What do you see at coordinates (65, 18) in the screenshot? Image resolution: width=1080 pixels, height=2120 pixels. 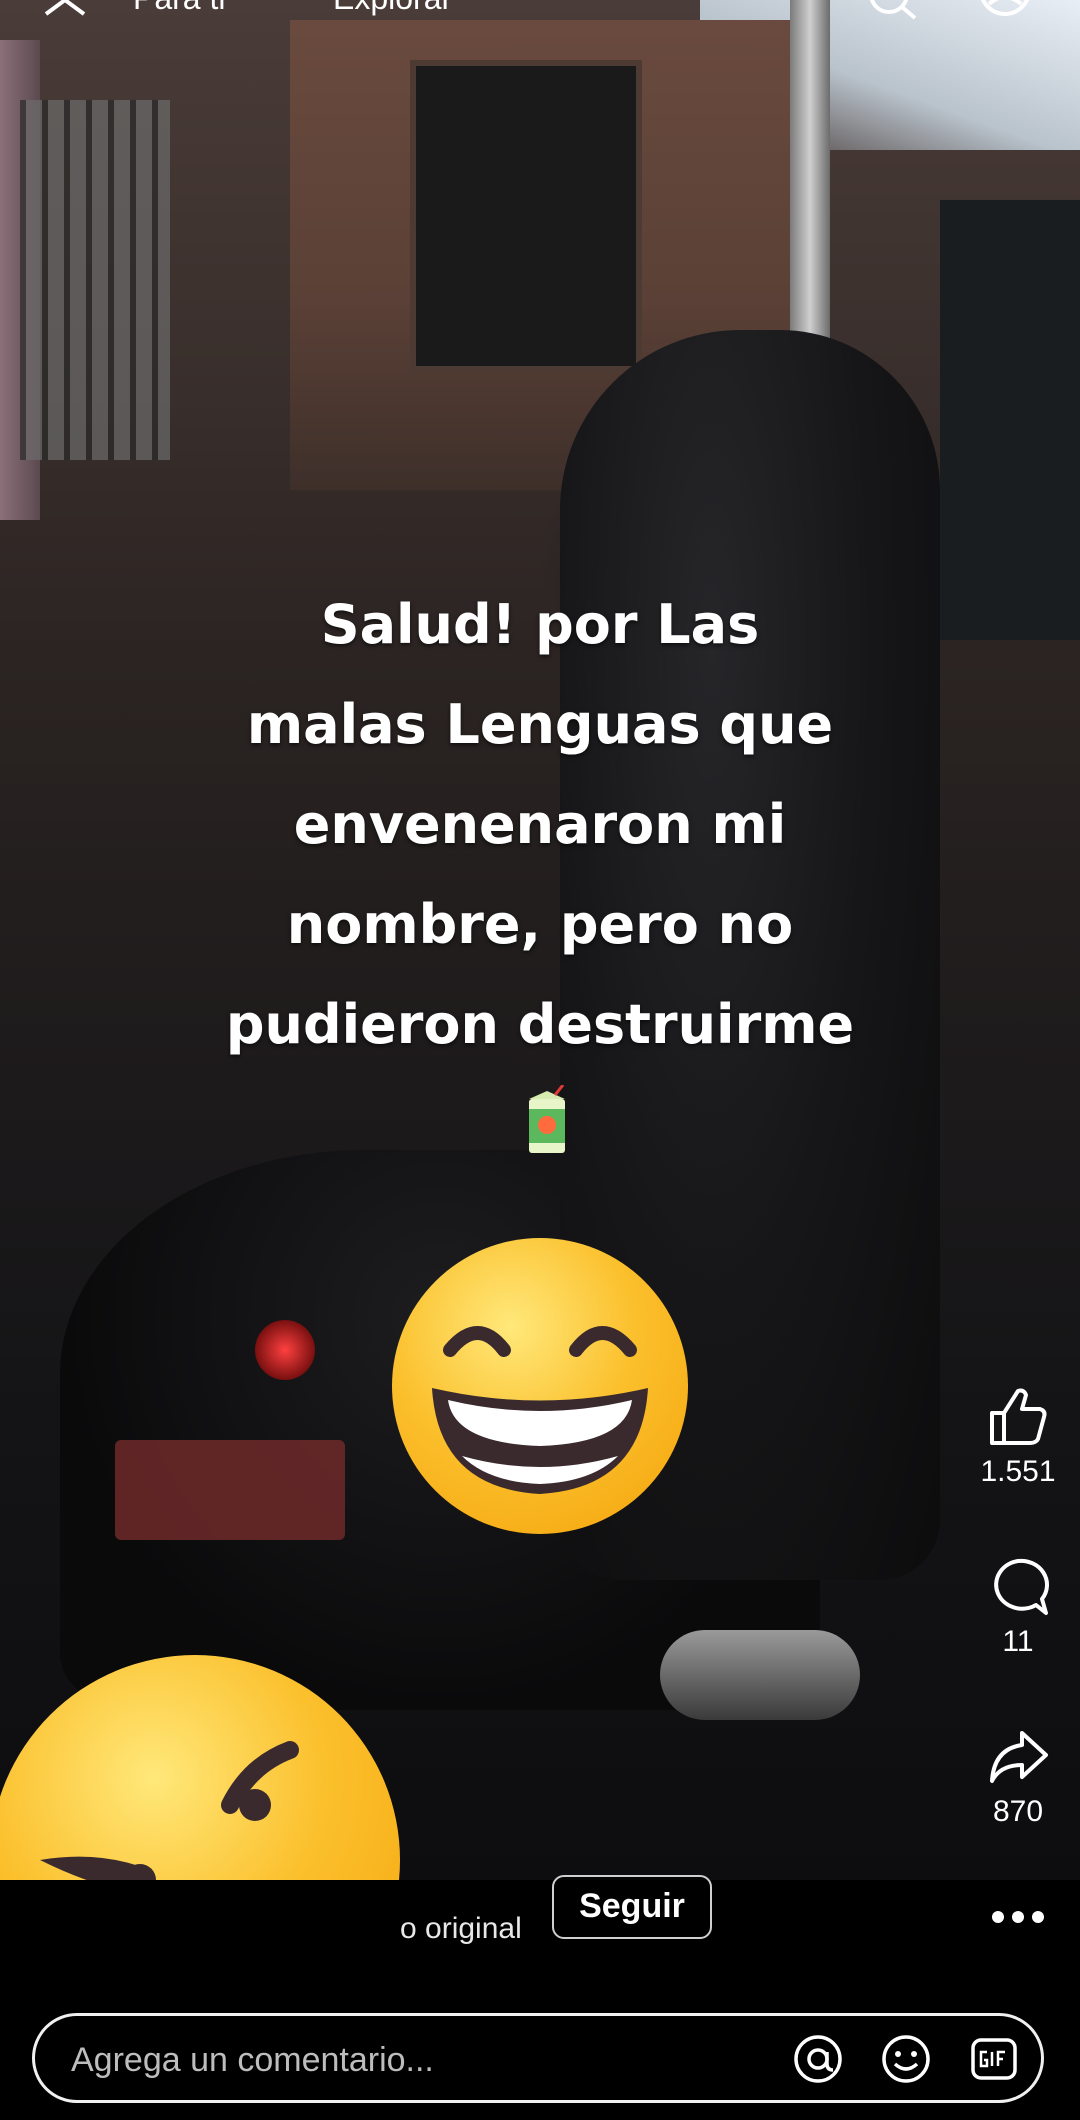 I see `close-icon` at bounding box center [65, 18].